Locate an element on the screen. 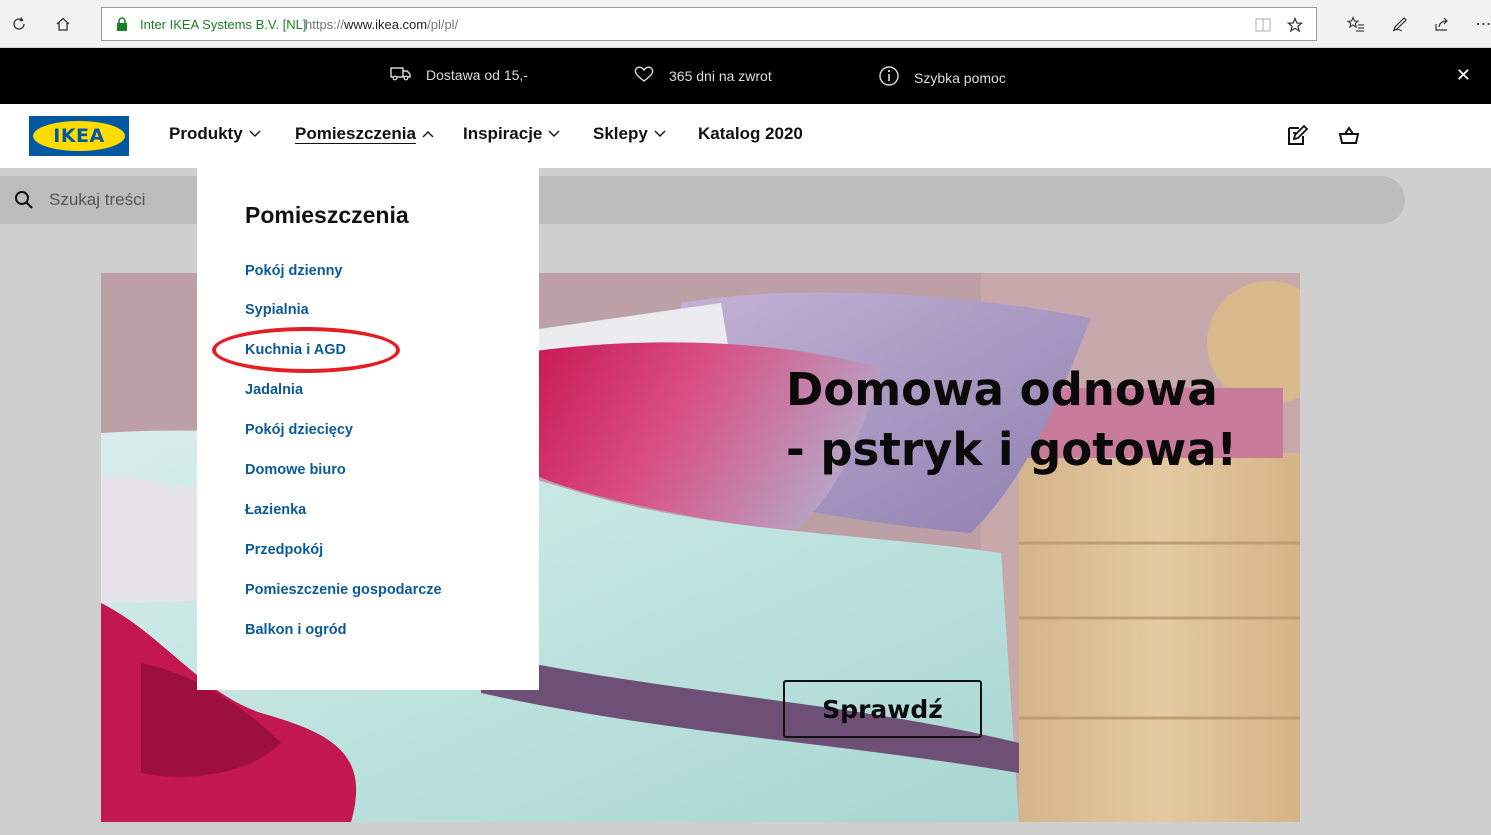 The height and width of the screenshot is (835, 1491). nav-katalog: Katalog 2020 is located at coordinates (750, 134).